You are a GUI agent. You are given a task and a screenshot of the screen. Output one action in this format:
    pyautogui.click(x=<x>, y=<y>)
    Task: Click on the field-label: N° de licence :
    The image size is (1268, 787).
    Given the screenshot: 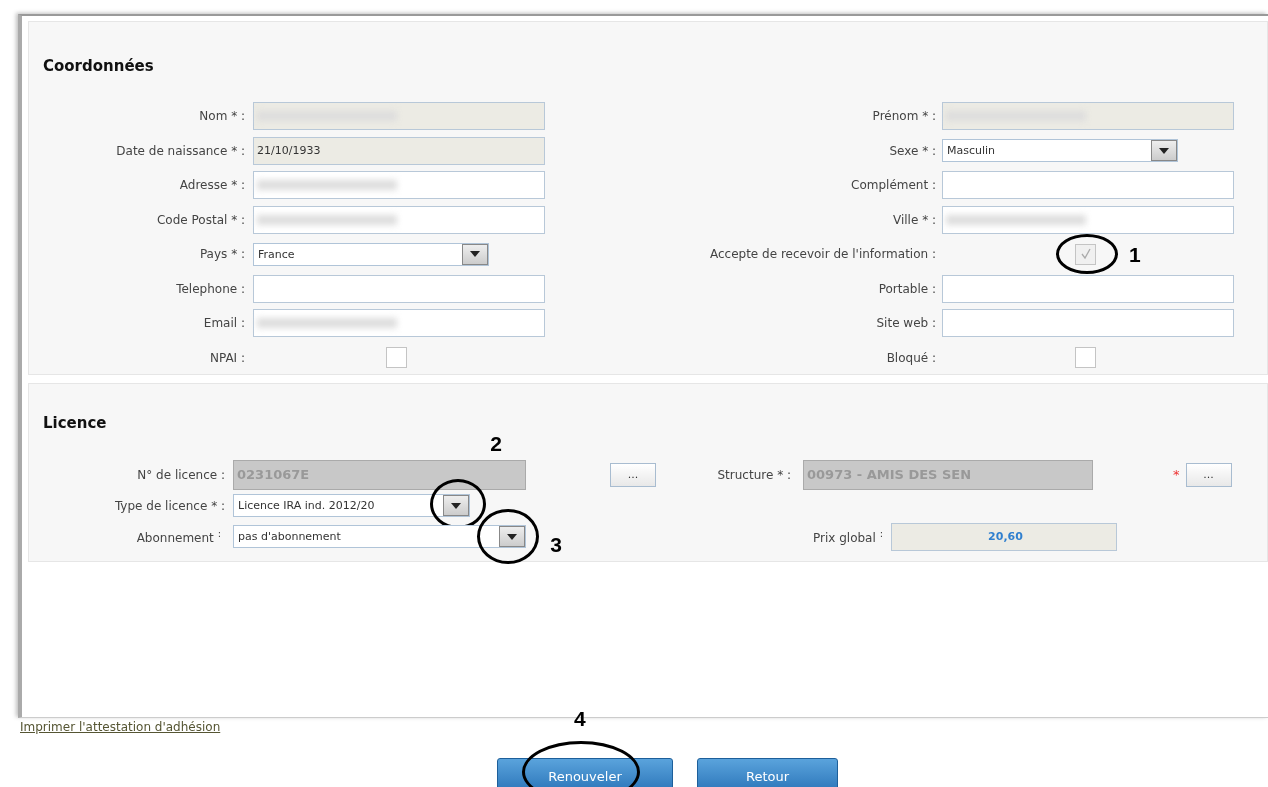 What is the action you would take?
    pyautogui.click(x=181, y=474)
    